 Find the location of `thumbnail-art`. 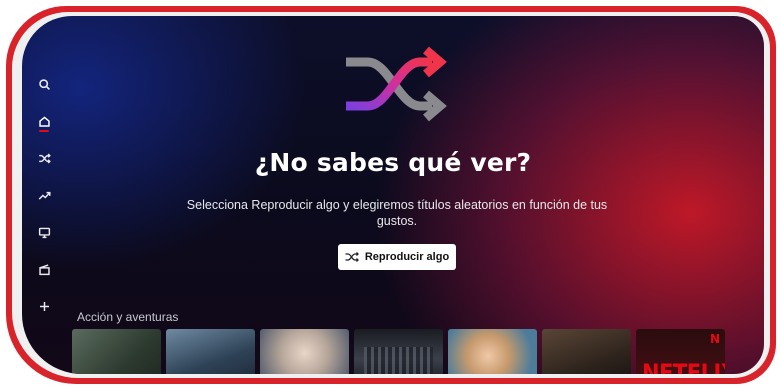

thumbnail-art is located at coordinates (398, 360).